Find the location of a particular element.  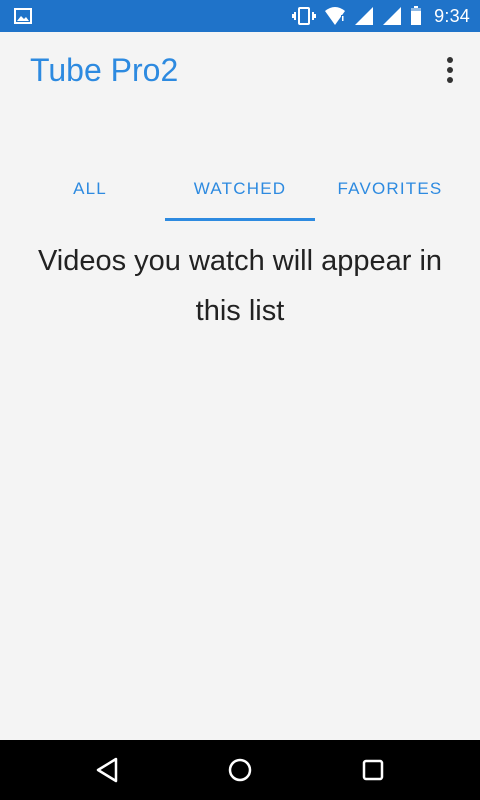

battery-icon is located at coordinates (416, 16).